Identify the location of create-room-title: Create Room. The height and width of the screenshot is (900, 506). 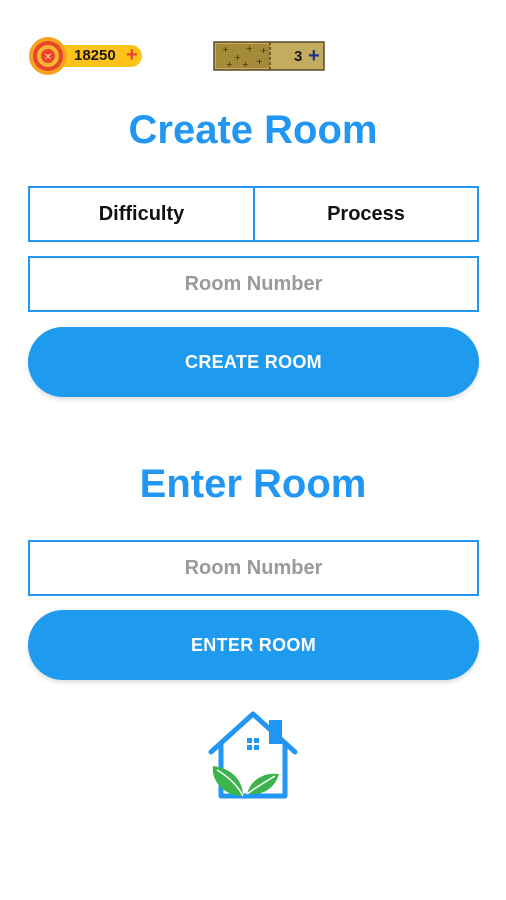
(253, 130).